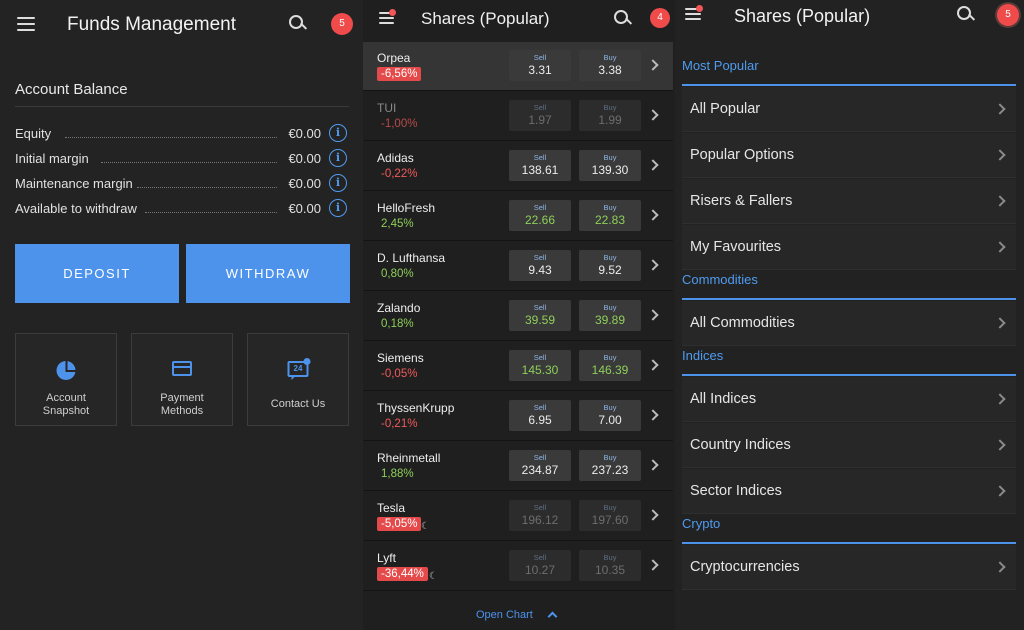  What do you see at coordinates (402, 574) in the screenshot?
I see `share-change: -36,44%` at bounding box center [402, 574].